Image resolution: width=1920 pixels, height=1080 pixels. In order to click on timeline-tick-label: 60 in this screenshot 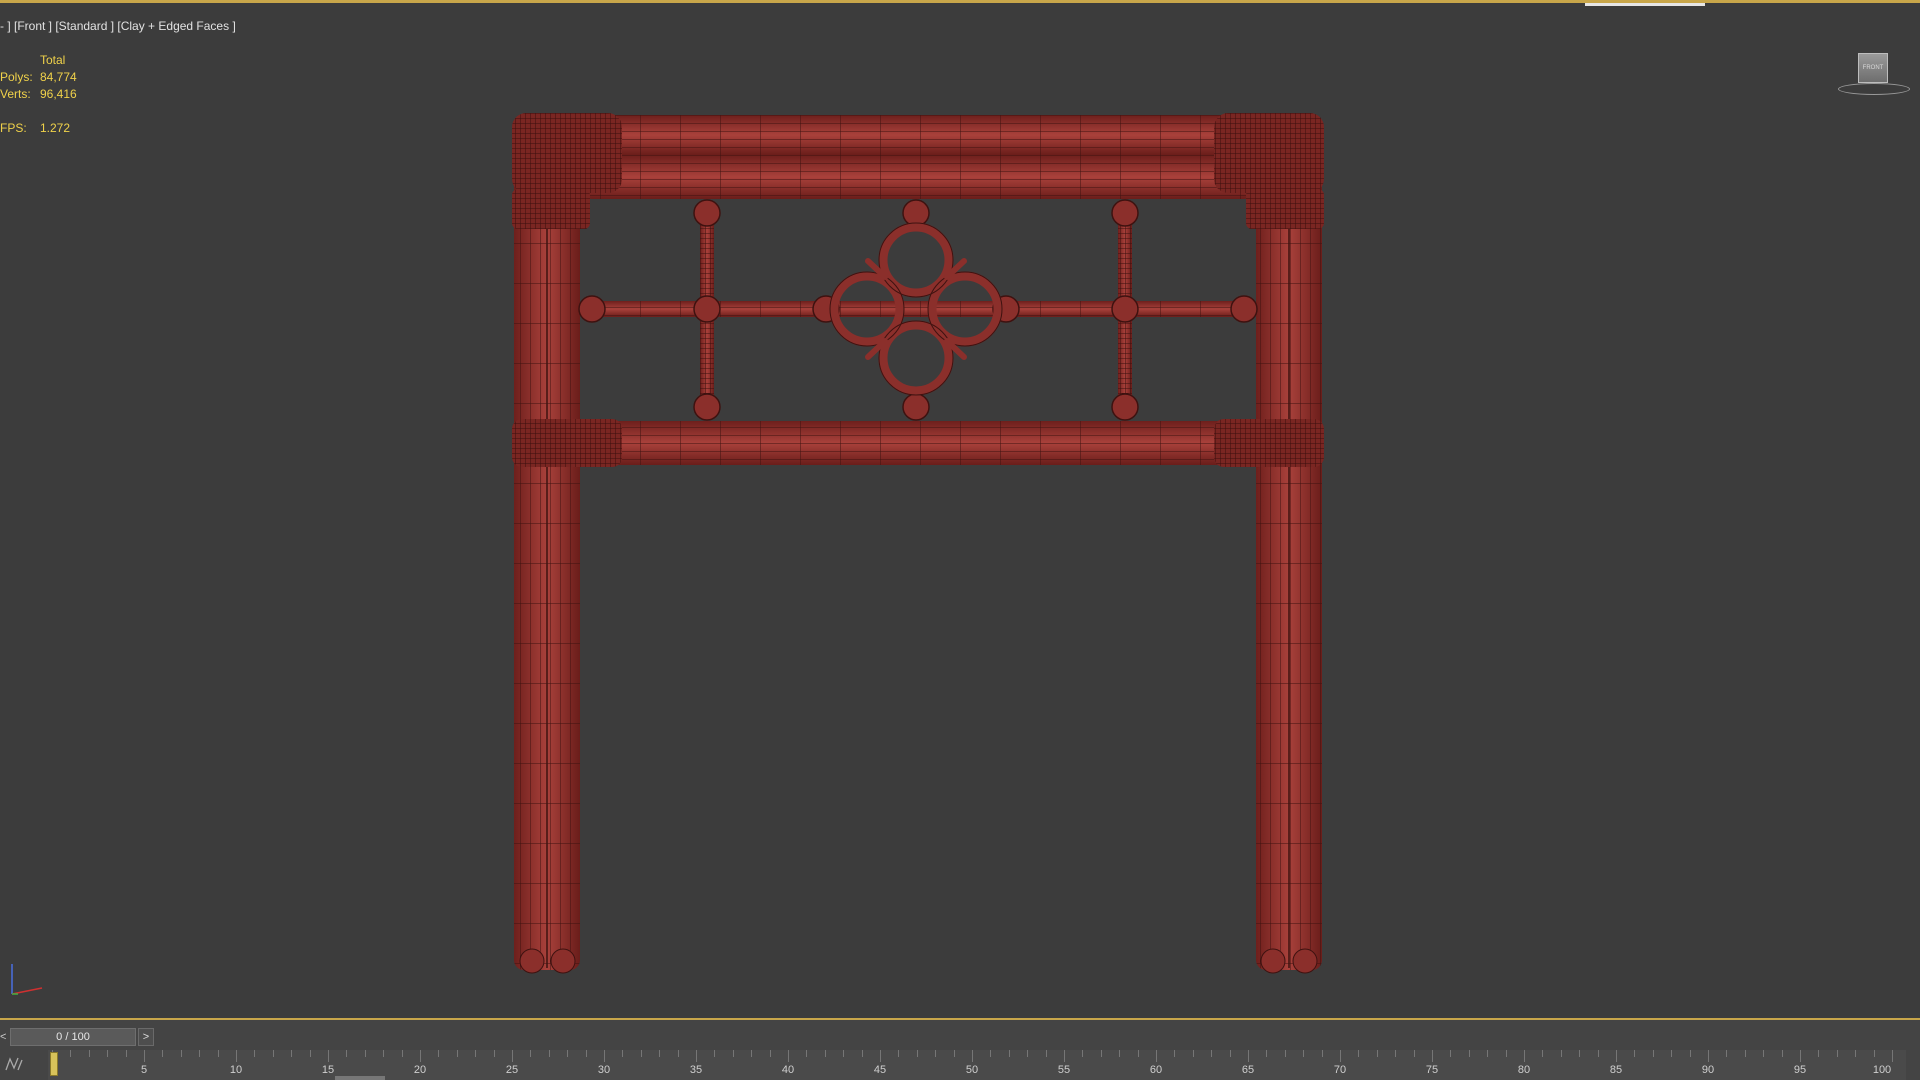, I will do `click(1156, 1070)`.